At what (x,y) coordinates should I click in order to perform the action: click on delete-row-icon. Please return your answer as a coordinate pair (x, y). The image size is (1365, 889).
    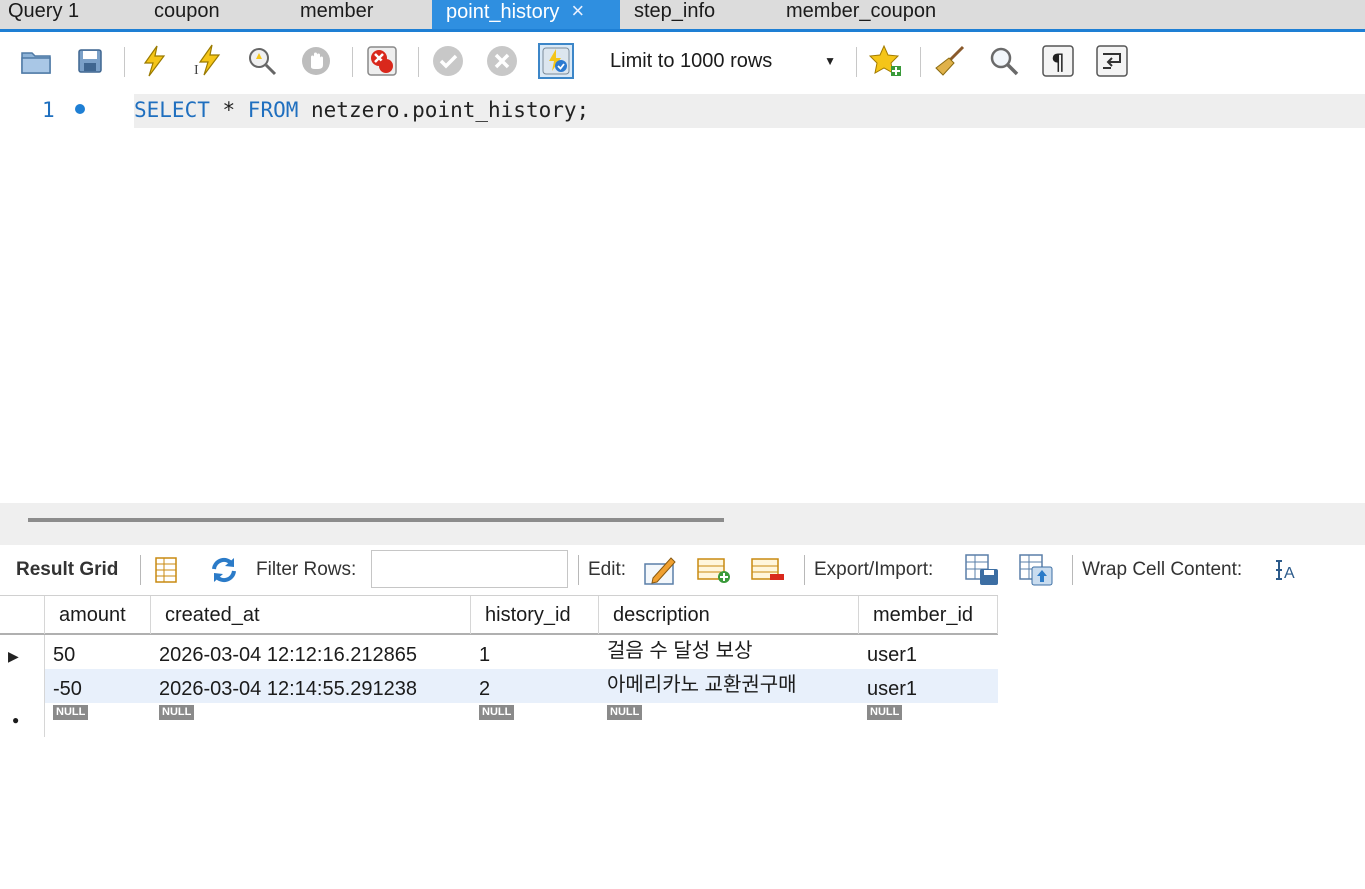
    Looking at the image, I should click on (768, 570).